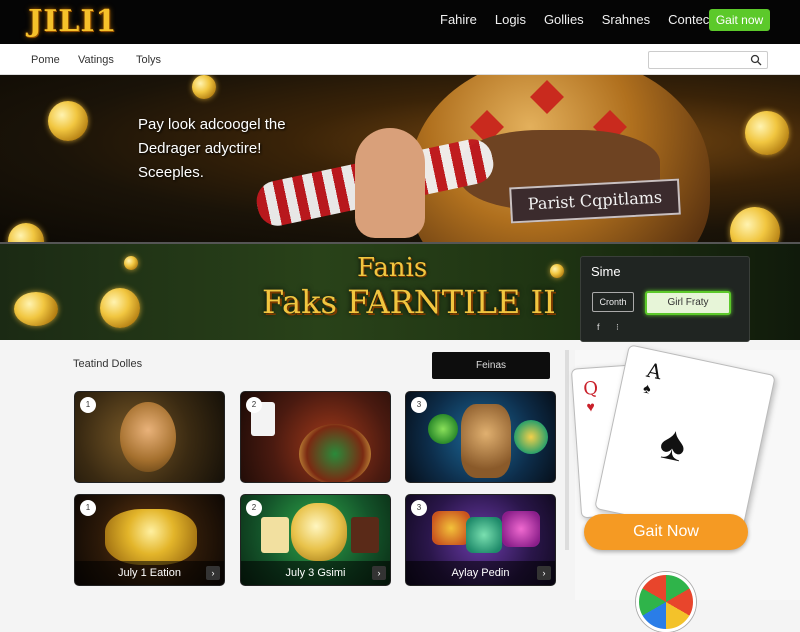  I want to click on brand-logo: JILI1, so click(72, 21).